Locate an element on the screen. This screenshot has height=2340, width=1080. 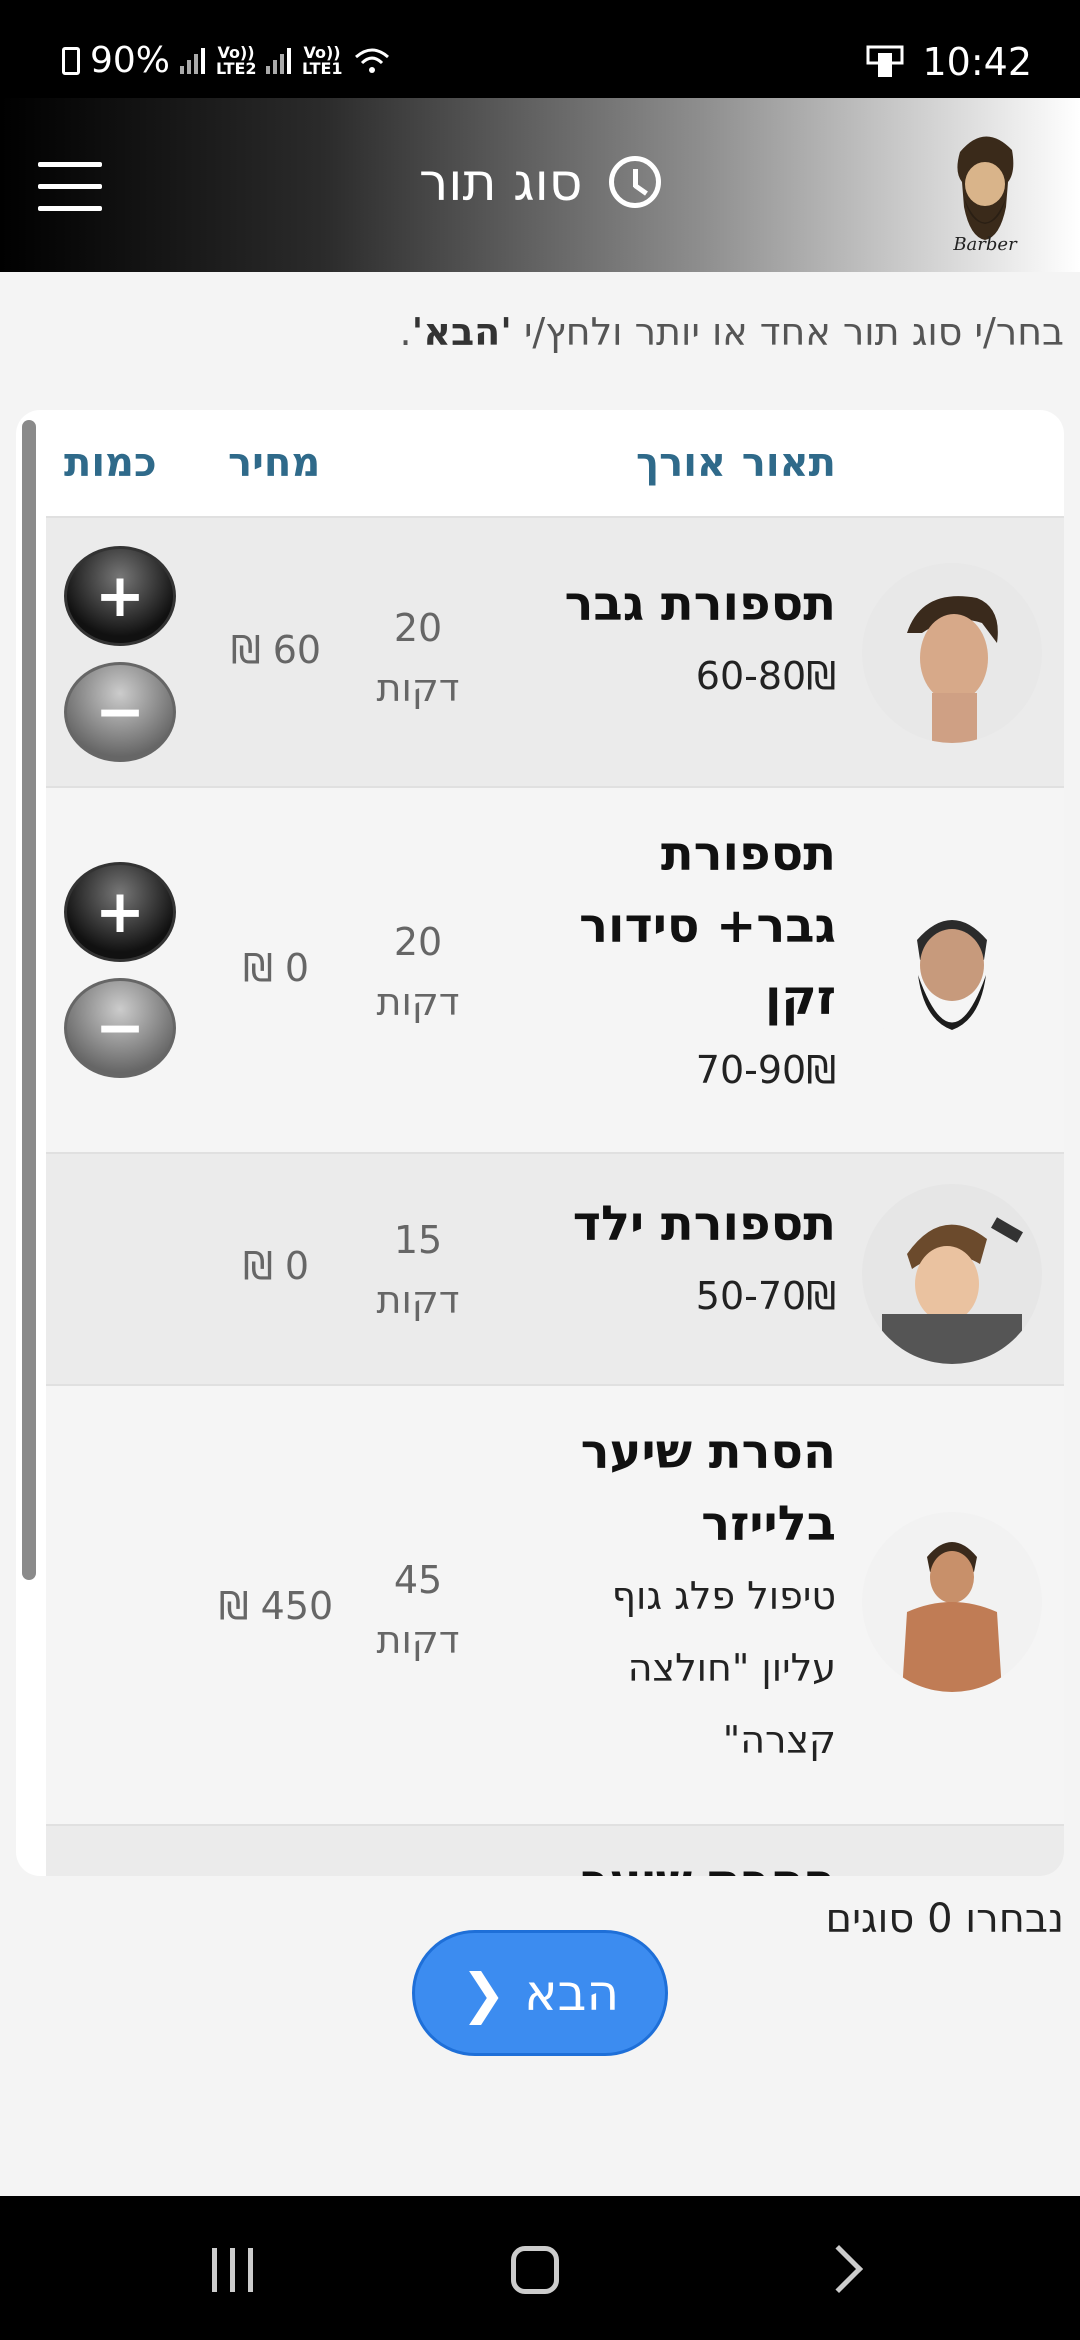
clock-time: 10:42 is located at coordinates (977, 62).